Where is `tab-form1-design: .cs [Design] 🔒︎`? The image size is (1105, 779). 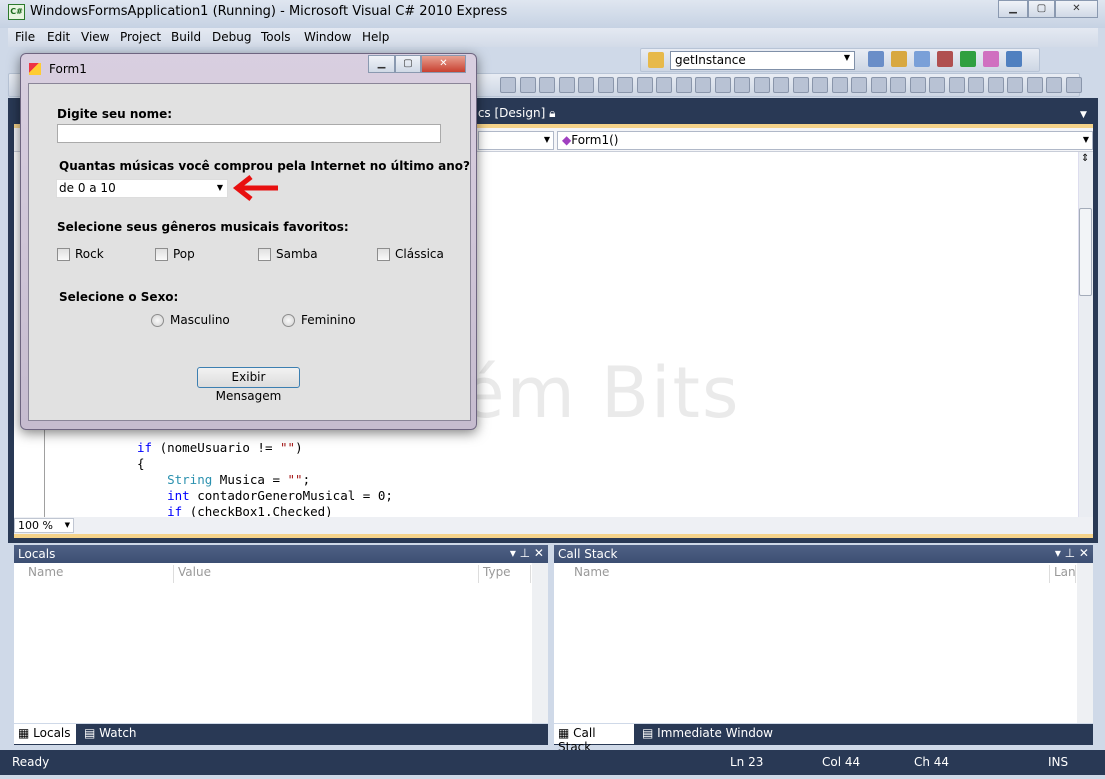 tab-form1-design: .cs [Design] 🔒︎ is located at coordinates (515, 115).